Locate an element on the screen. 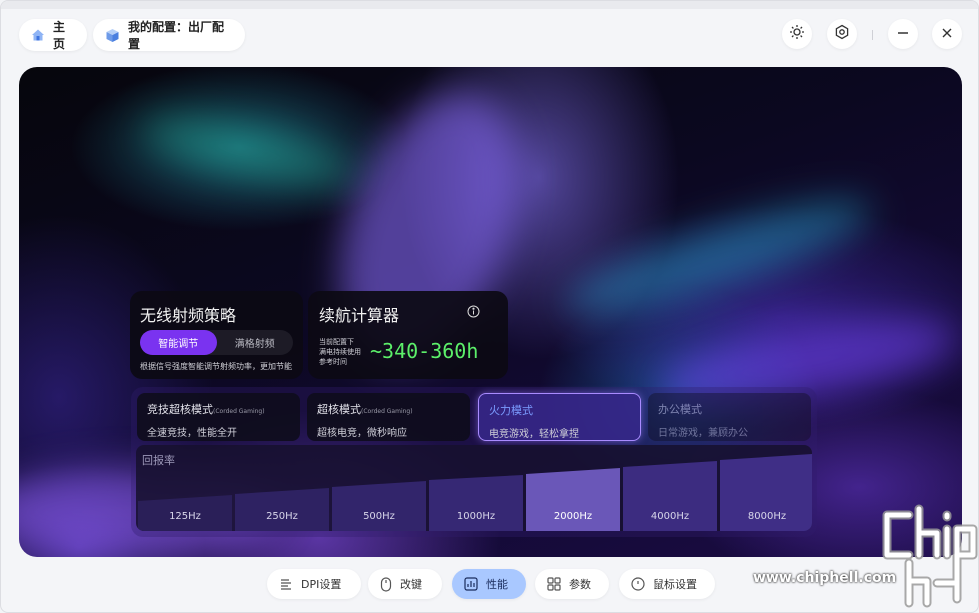 This screenshot has width=979, height=613. wireless-title: 无线射频策略 is located at coordinates (188, 315).